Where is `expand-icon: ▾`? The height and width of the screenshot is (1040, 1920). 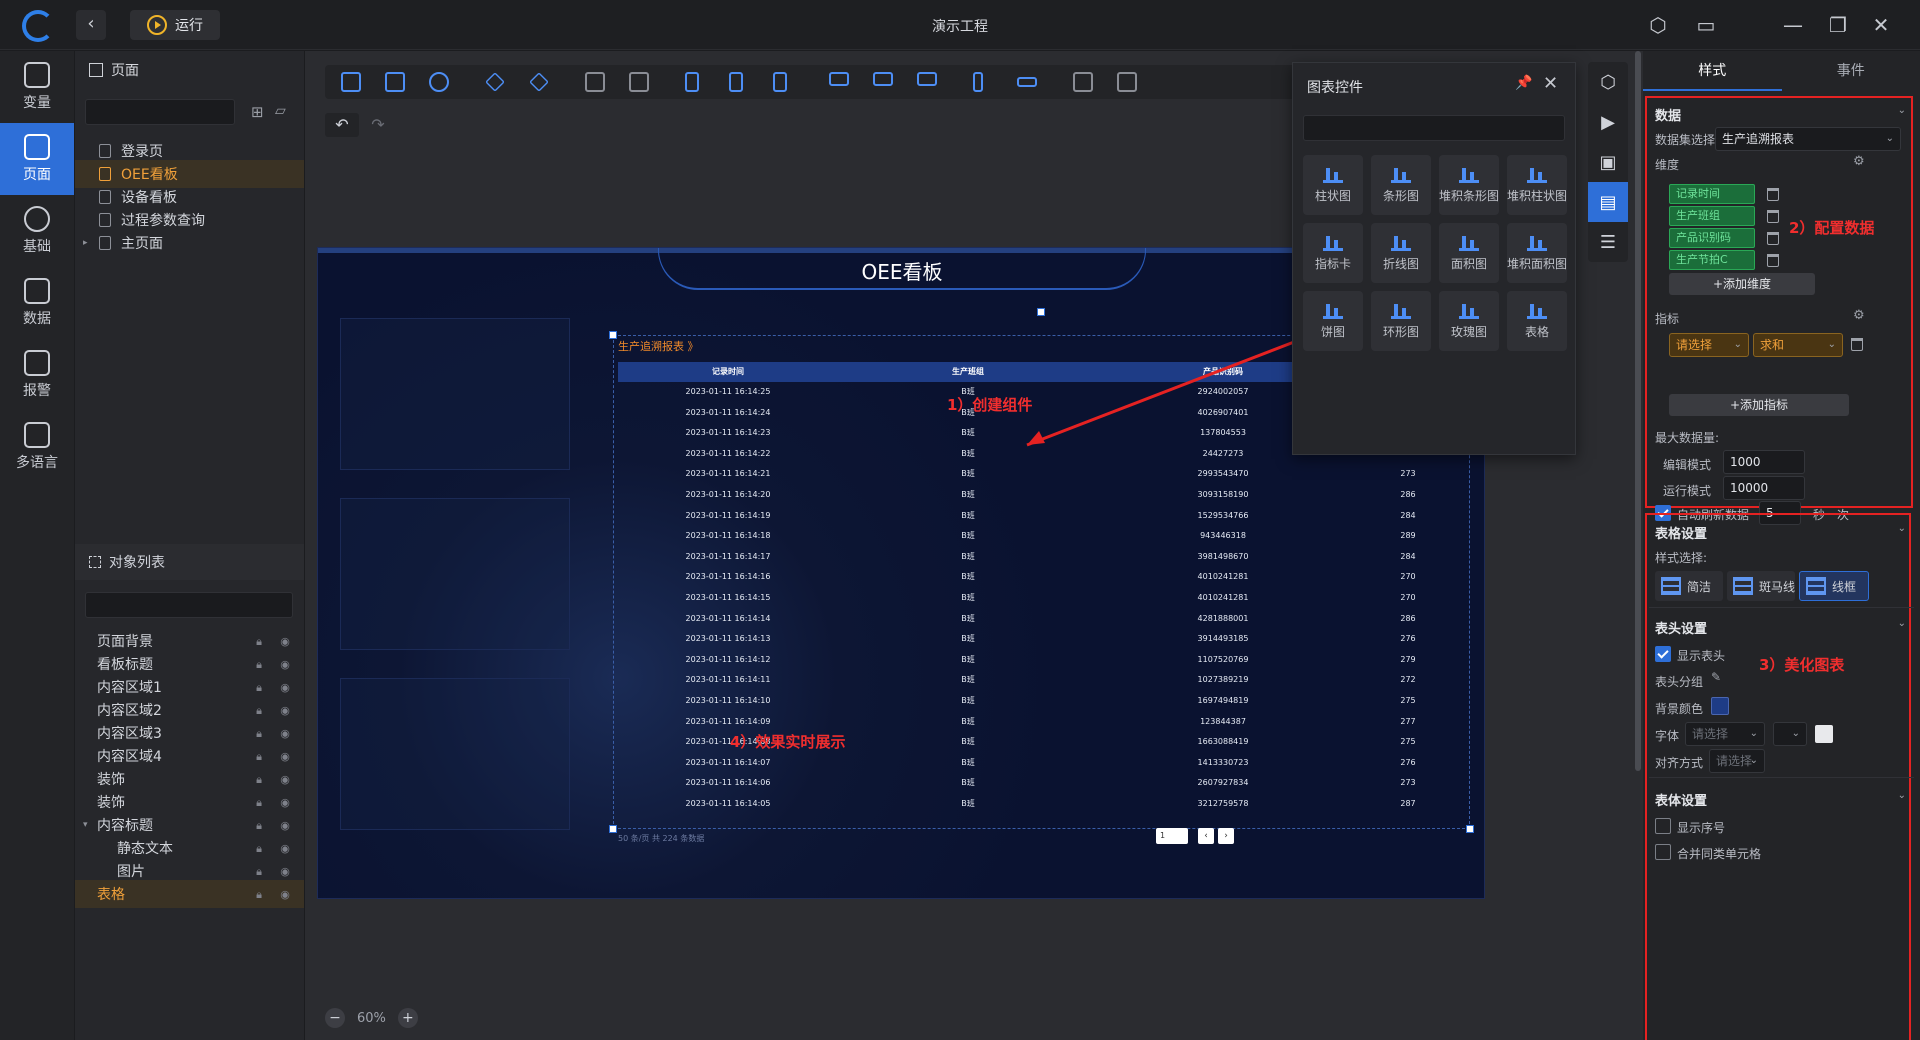 expand-icon: ▾ is located at coordinates (85, 825).